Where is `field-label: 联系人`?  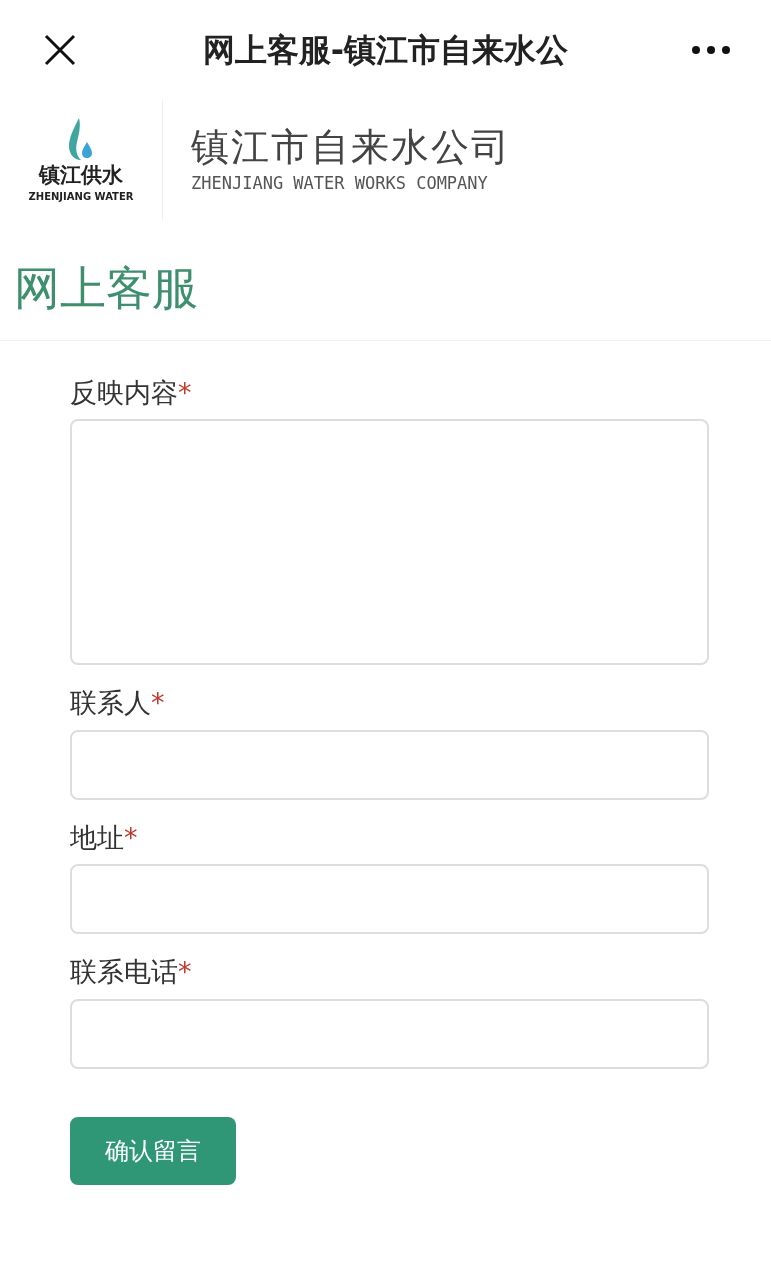
field-label: 联系人 is located at coordinates (110, 703).